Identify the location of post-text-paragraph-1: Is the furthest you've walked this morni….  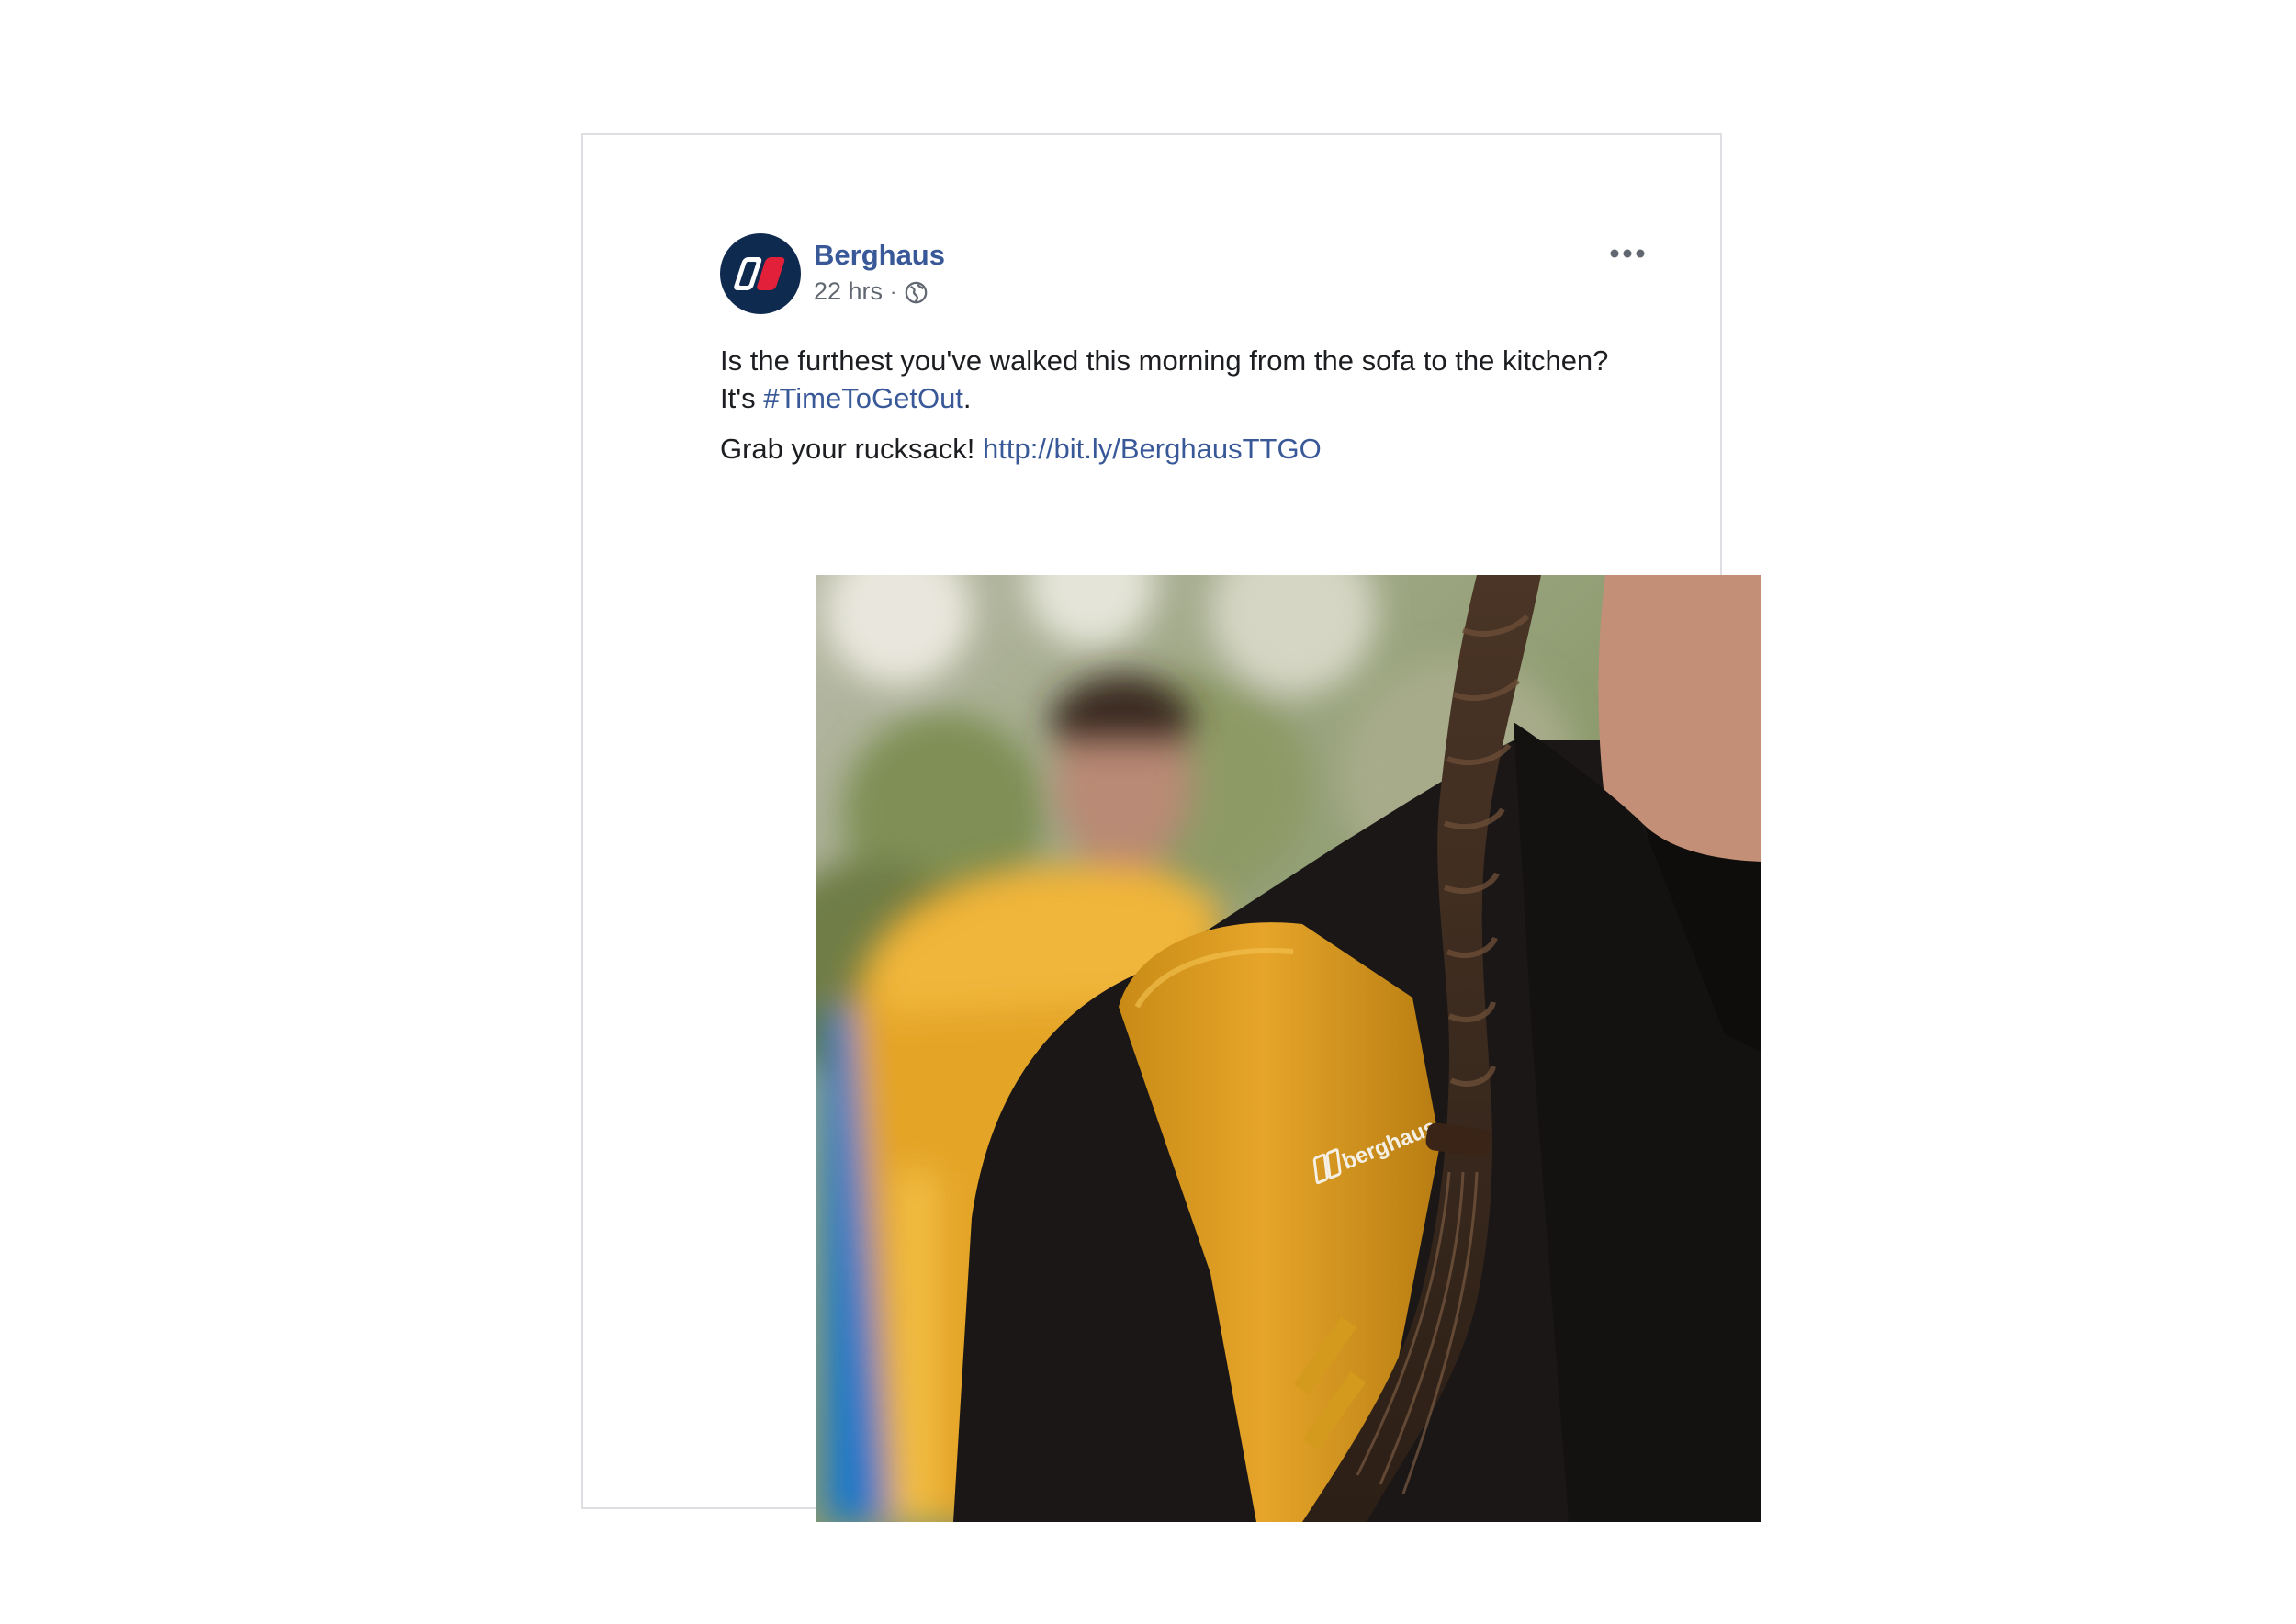
(1179, 379).